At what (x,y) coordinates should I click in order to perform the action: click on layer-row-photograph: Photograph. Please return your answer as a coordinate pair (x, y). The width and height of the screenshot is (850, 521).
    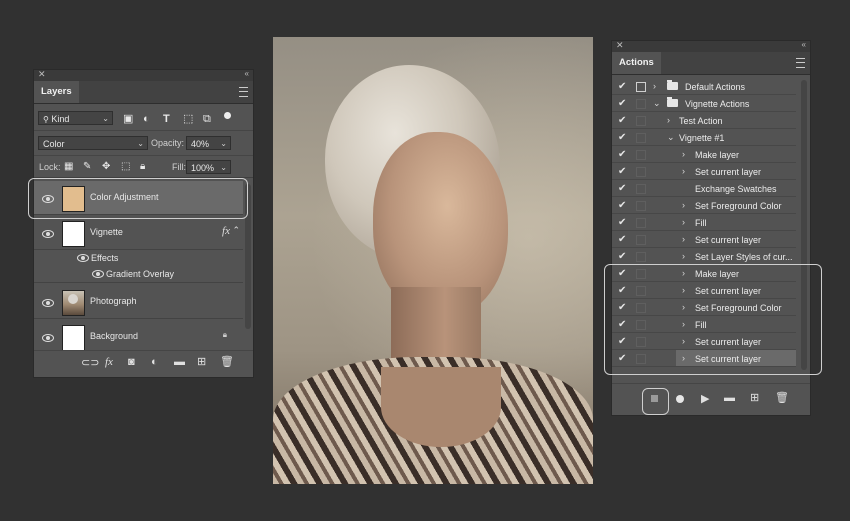
    Looking at the image, I should click on (138, 302).